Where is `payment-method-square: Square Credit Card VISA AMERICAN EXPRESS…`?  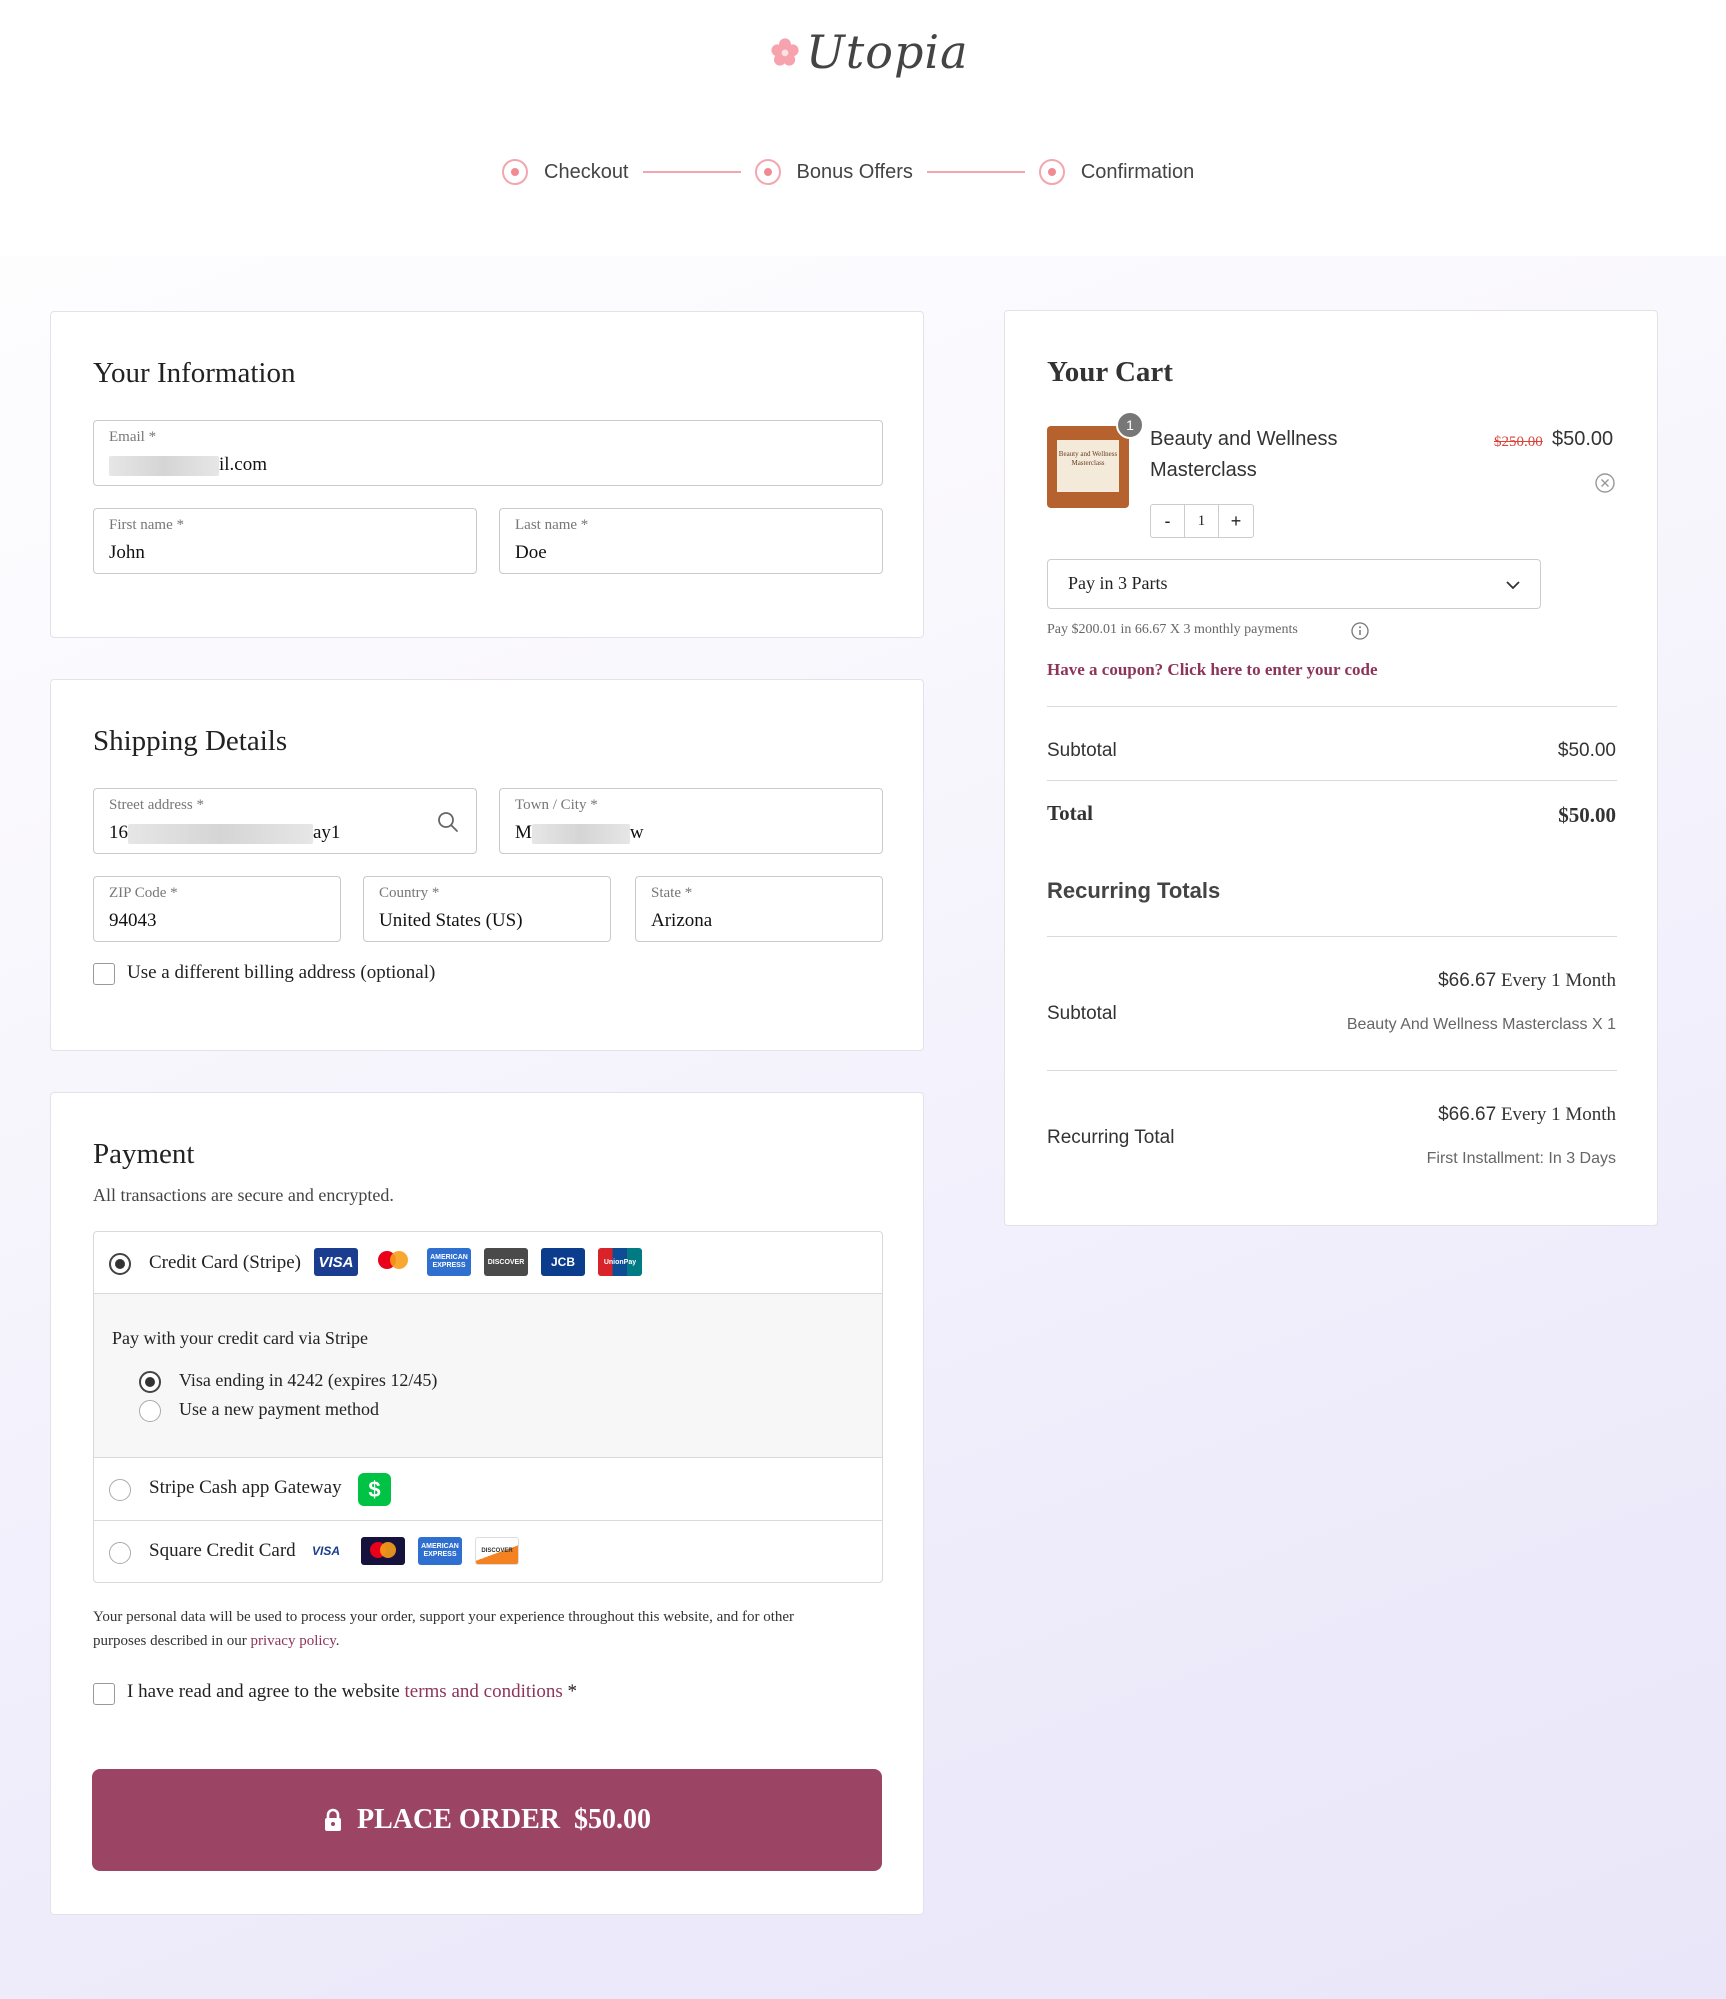 payment-method-square: Square Credit Card VISA AMERICAN EXPRESS… is located at coordinates (488, 1551).